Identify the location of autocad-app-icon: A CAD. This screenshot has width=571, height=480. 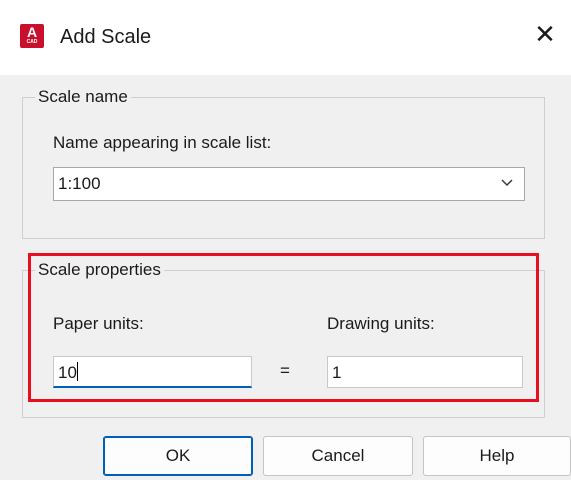
(32, 36).